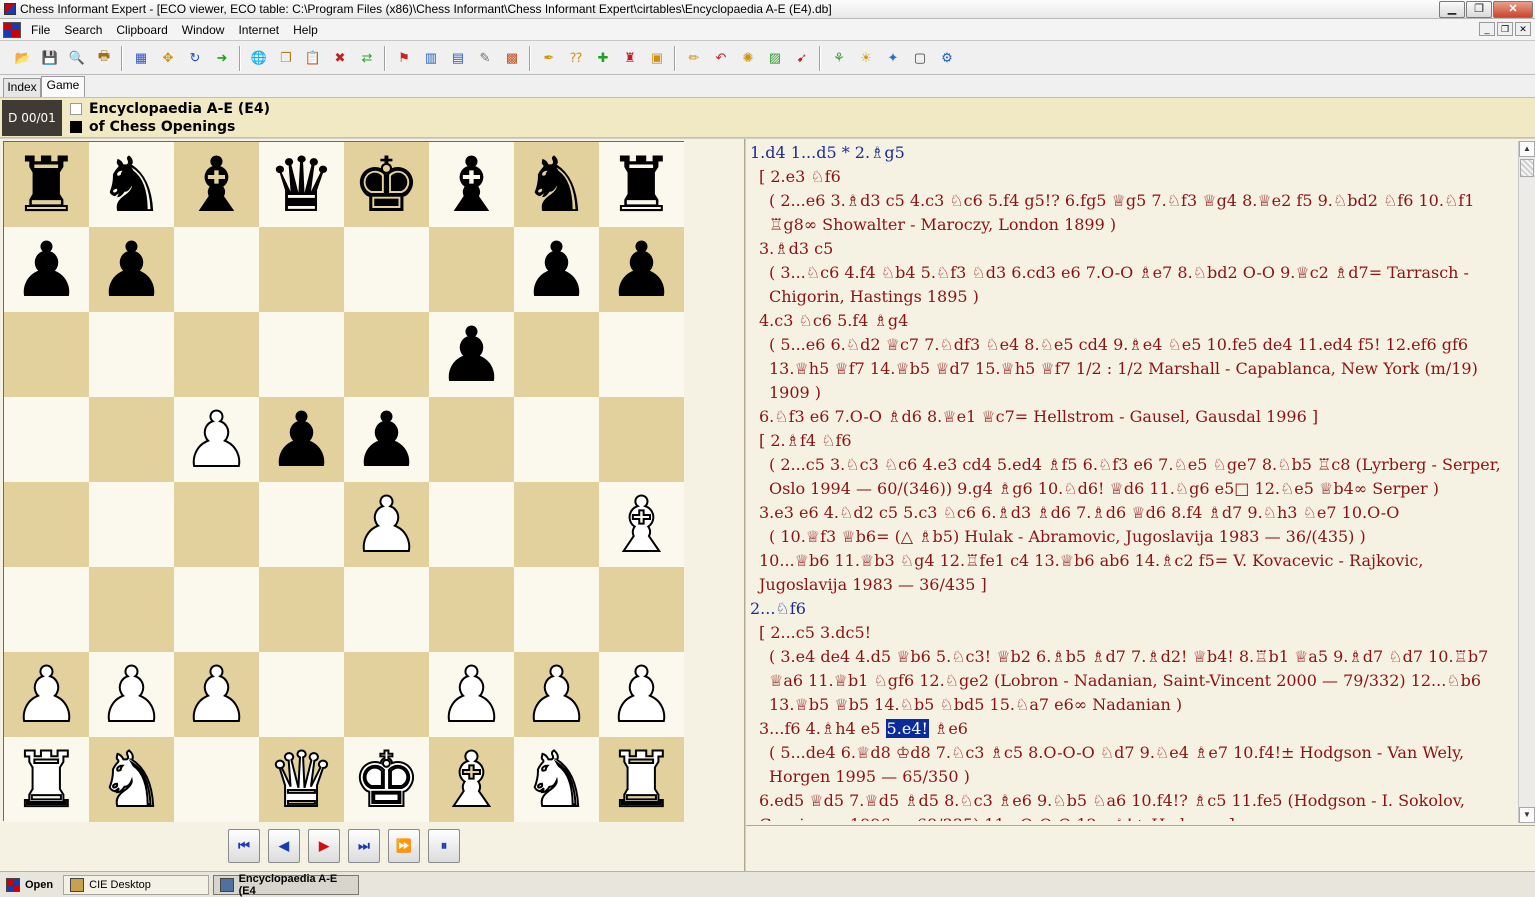 Image resolution: width=1535 pixels, height=897 pixels. What do you see at coordinates (920, 58) in the screenshot?
I see `window-icon: ▢` at bounding box center [920, 58].